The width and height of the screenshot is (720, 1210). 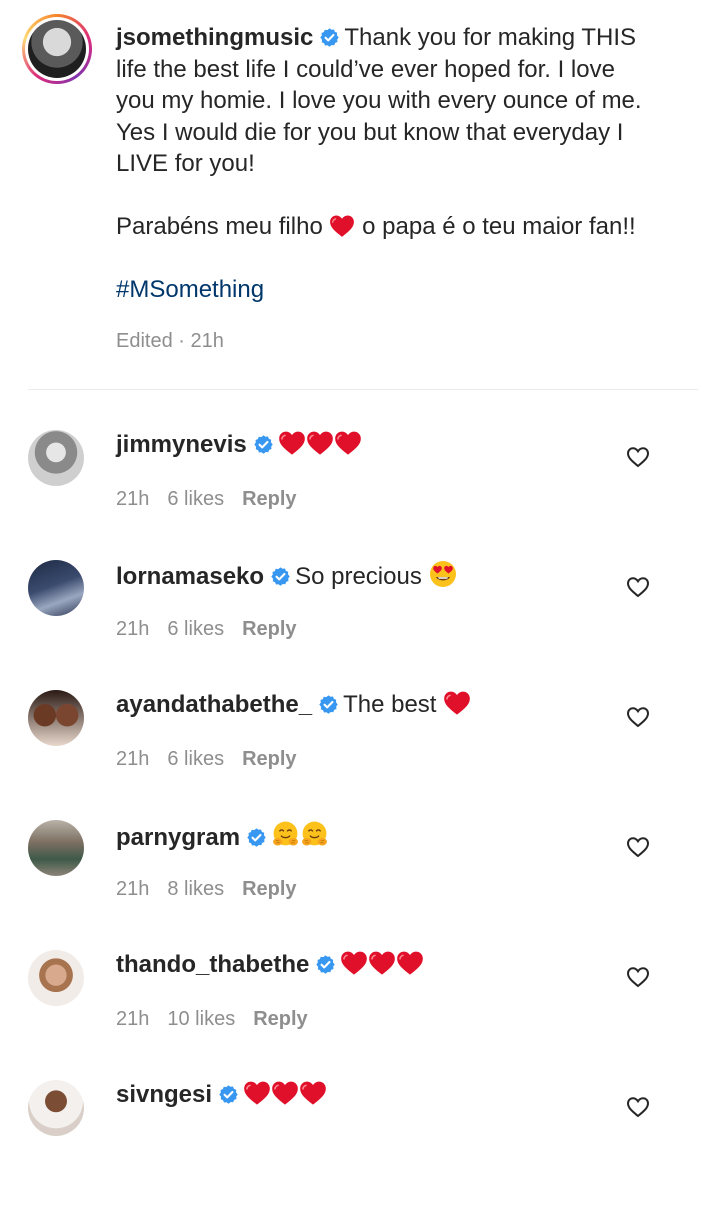 I want to click on comment-text-line: sivngesi, so click(x=221, y=1095).